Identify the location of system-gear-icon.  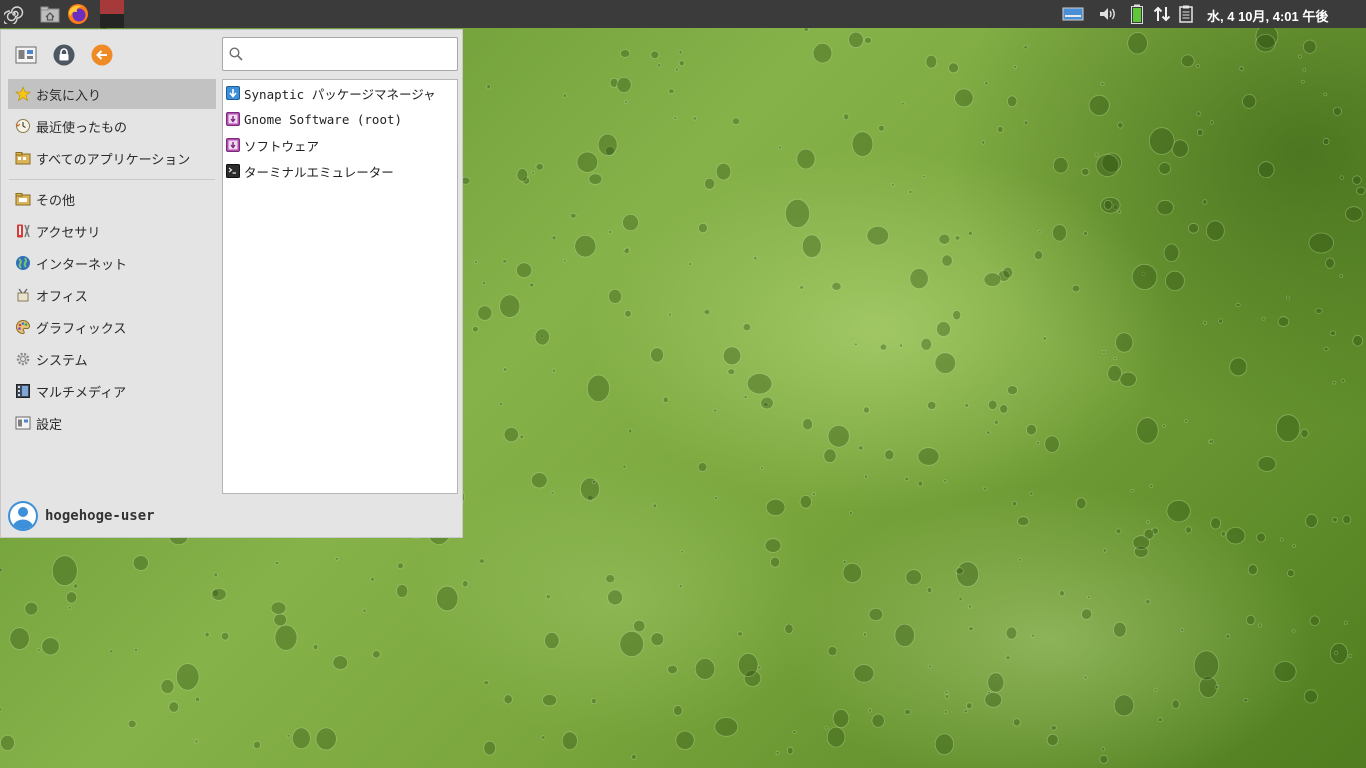
(23, 359).